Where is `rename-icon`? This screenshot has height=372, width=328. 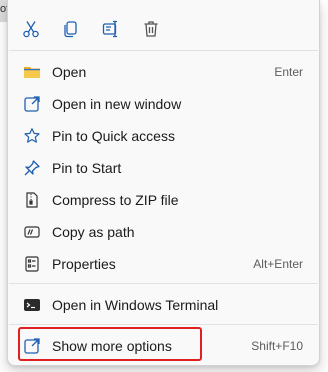
rename-icon is located at coordinates (109, 29).